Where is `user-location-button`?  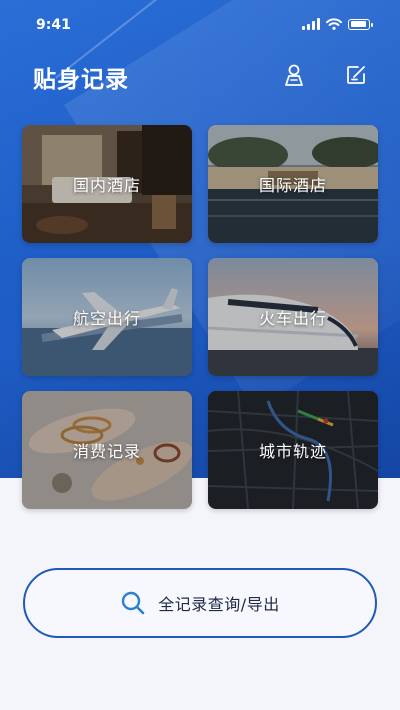
user-location-button is located at coordinates (294, 75).